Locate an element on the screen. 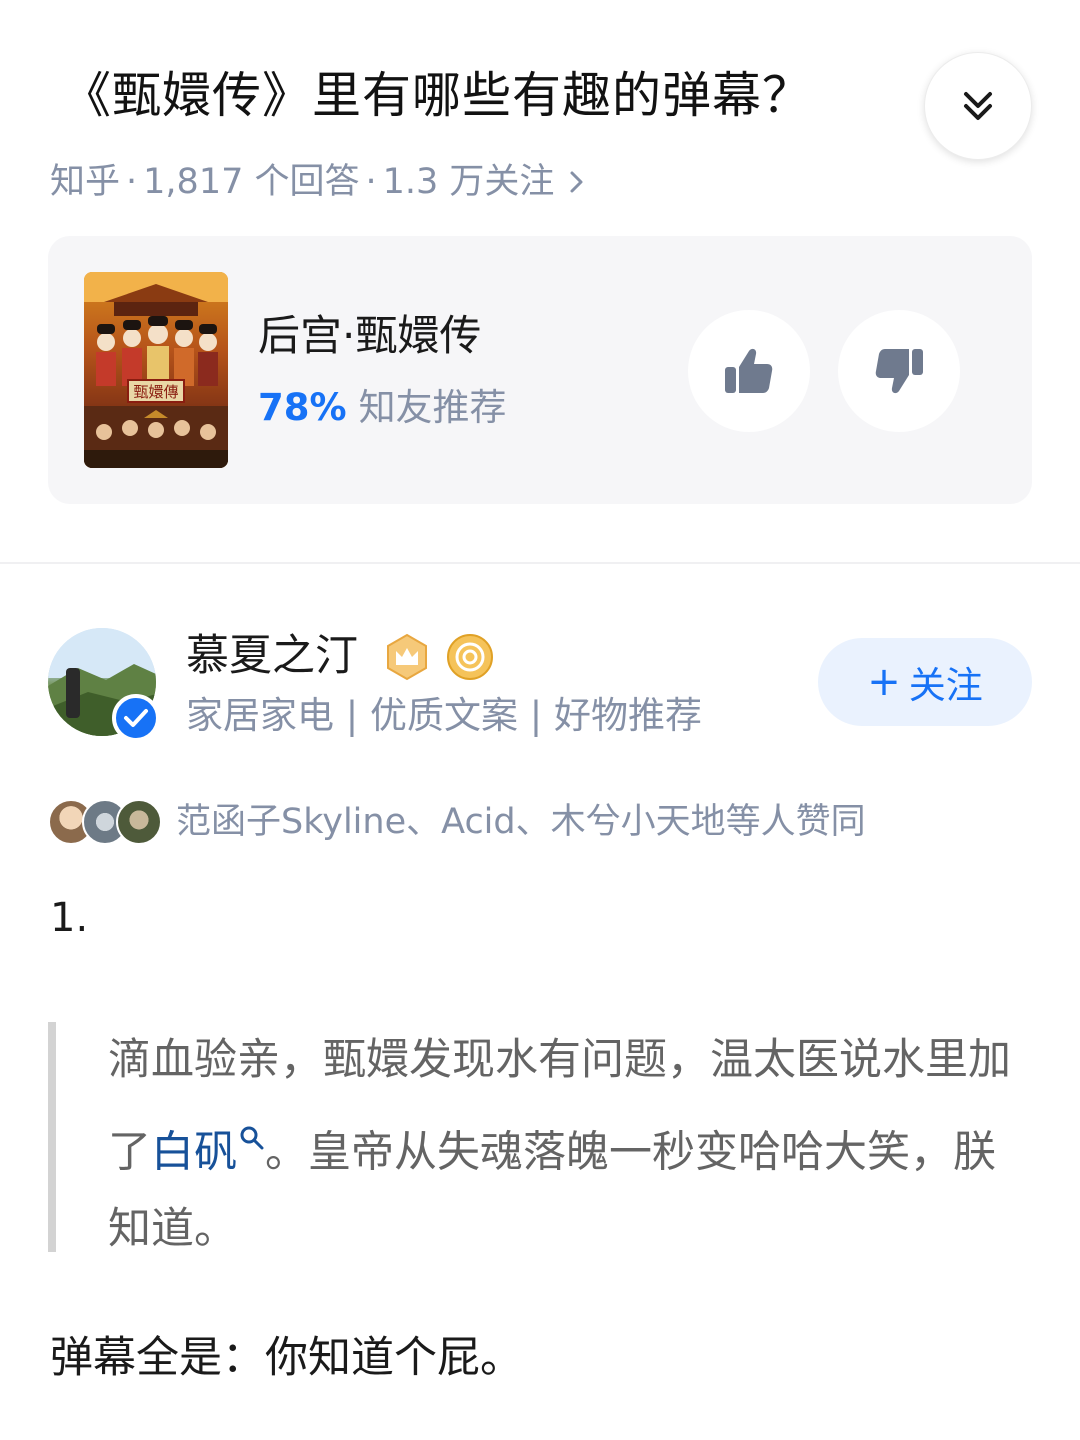 Image resolution: width=1080 pixels, height=1440 pixels. question-title: 《甄嬛传》里有哪些有趣的弹幕？ is located at coordinates (482, 96).